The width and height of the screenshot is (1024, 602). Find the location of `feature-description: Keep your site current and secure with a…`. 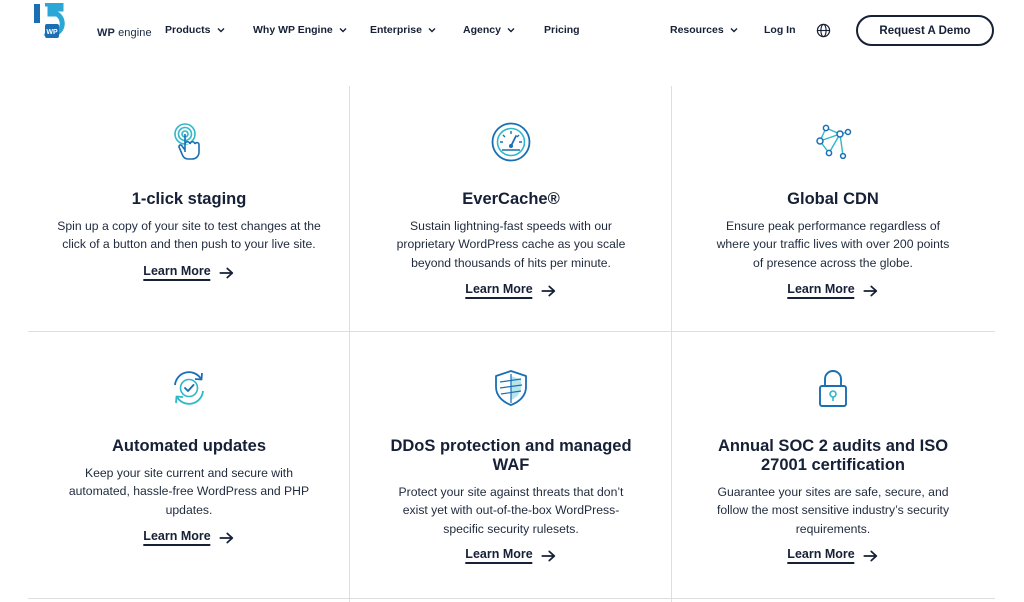

feature-description: Keep your site current and secure with a… is located at coordinates (189, 491).